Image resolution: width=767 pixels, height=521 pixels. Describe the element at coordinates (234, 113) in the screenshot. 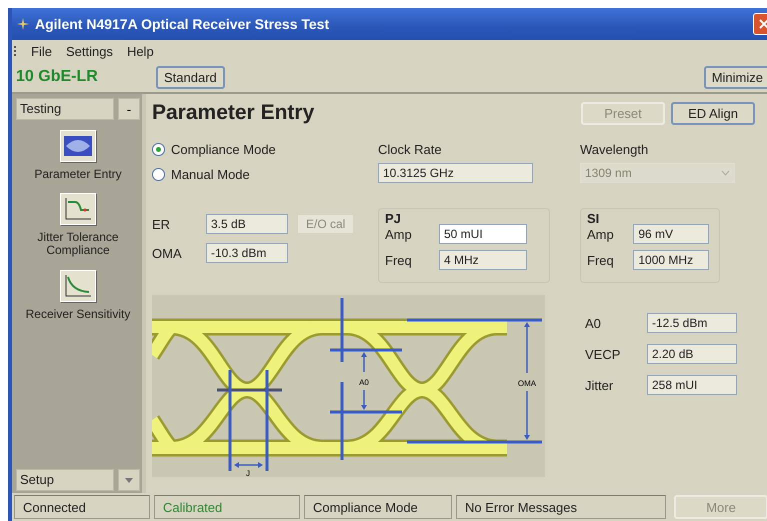

I see `page-title: Parameter Entry` at that location.